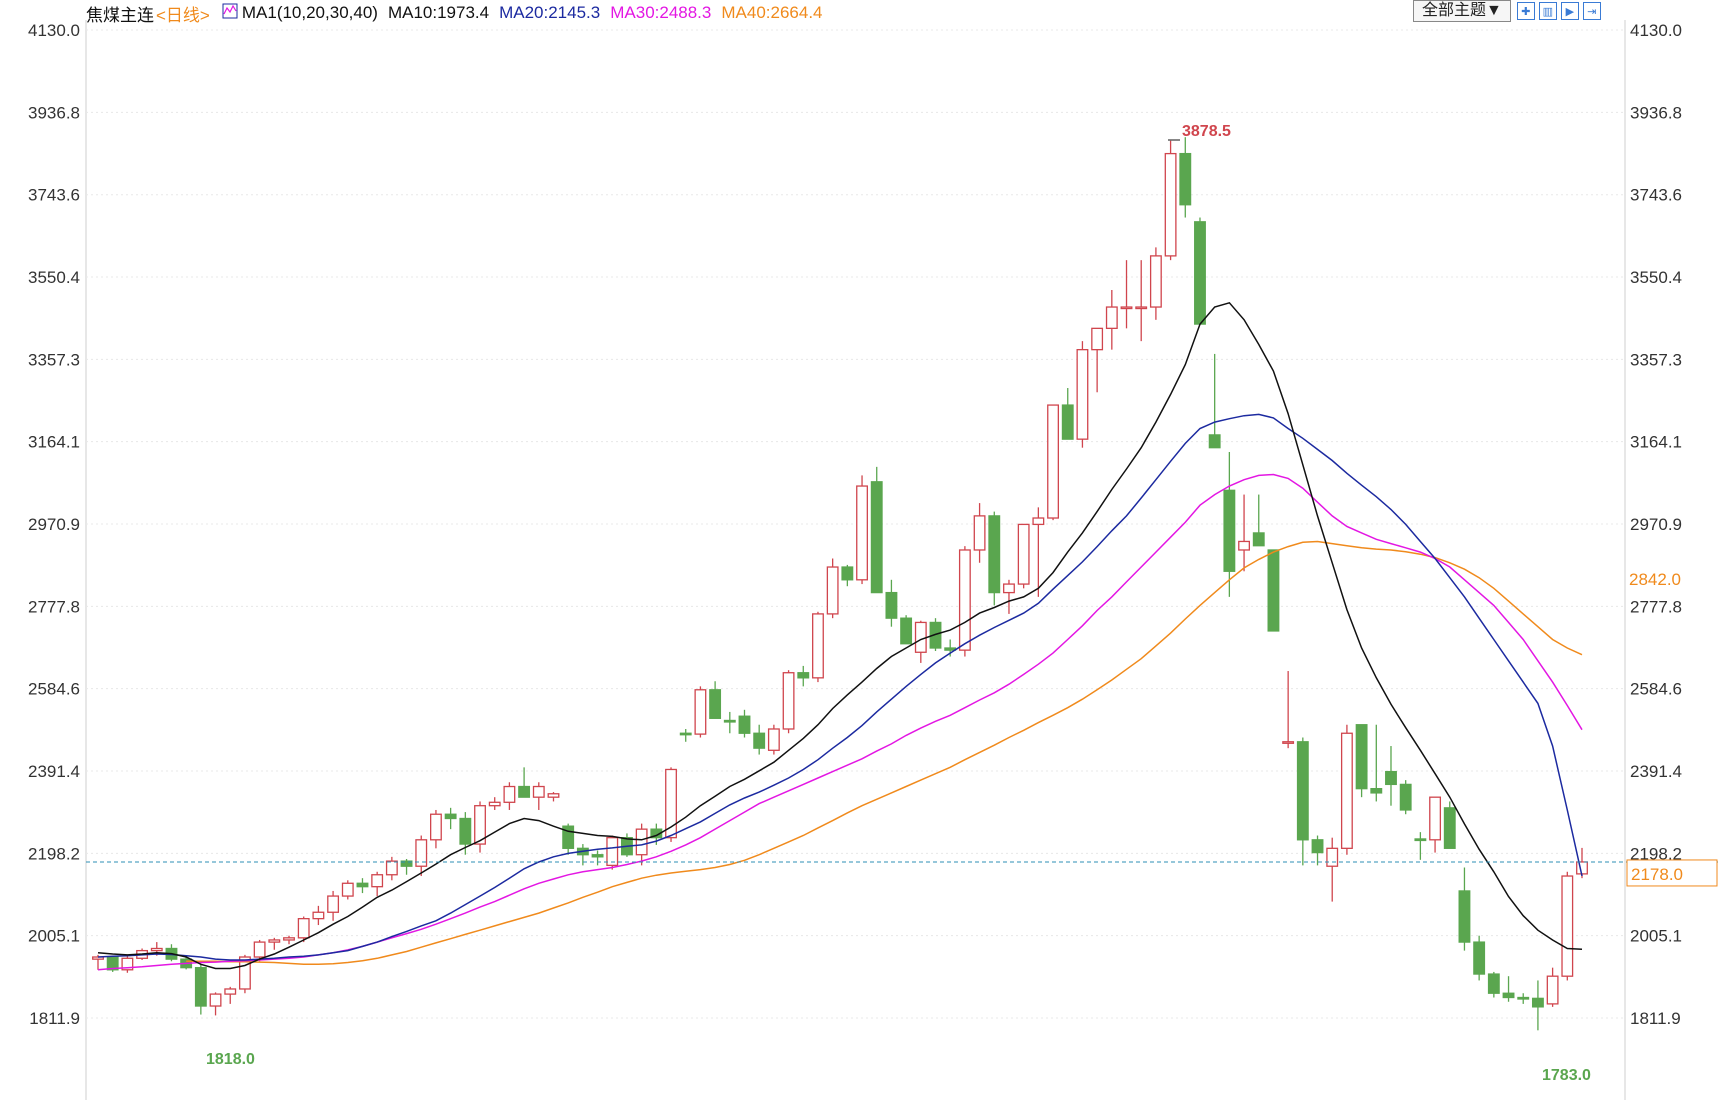 The width and height of the screenshot is (1718, 1108). Describe the element at coordinates (1547, 11) in the screenshot. I see `layout-icon: ▥` at that location.